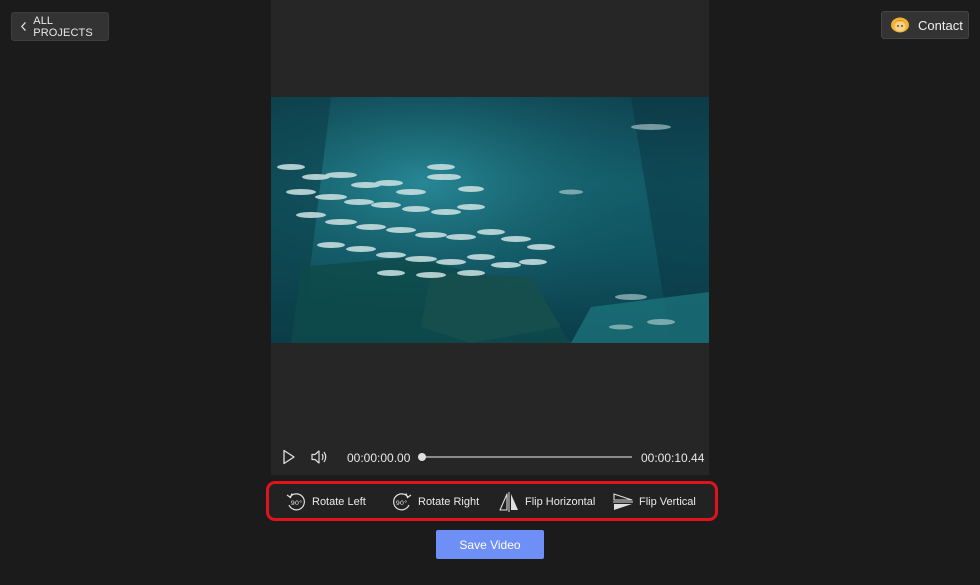 The width and height of the screenshot is (980, 585). I want to click on rotate-left-button: 90° Rotate Left, so click(325, 502).